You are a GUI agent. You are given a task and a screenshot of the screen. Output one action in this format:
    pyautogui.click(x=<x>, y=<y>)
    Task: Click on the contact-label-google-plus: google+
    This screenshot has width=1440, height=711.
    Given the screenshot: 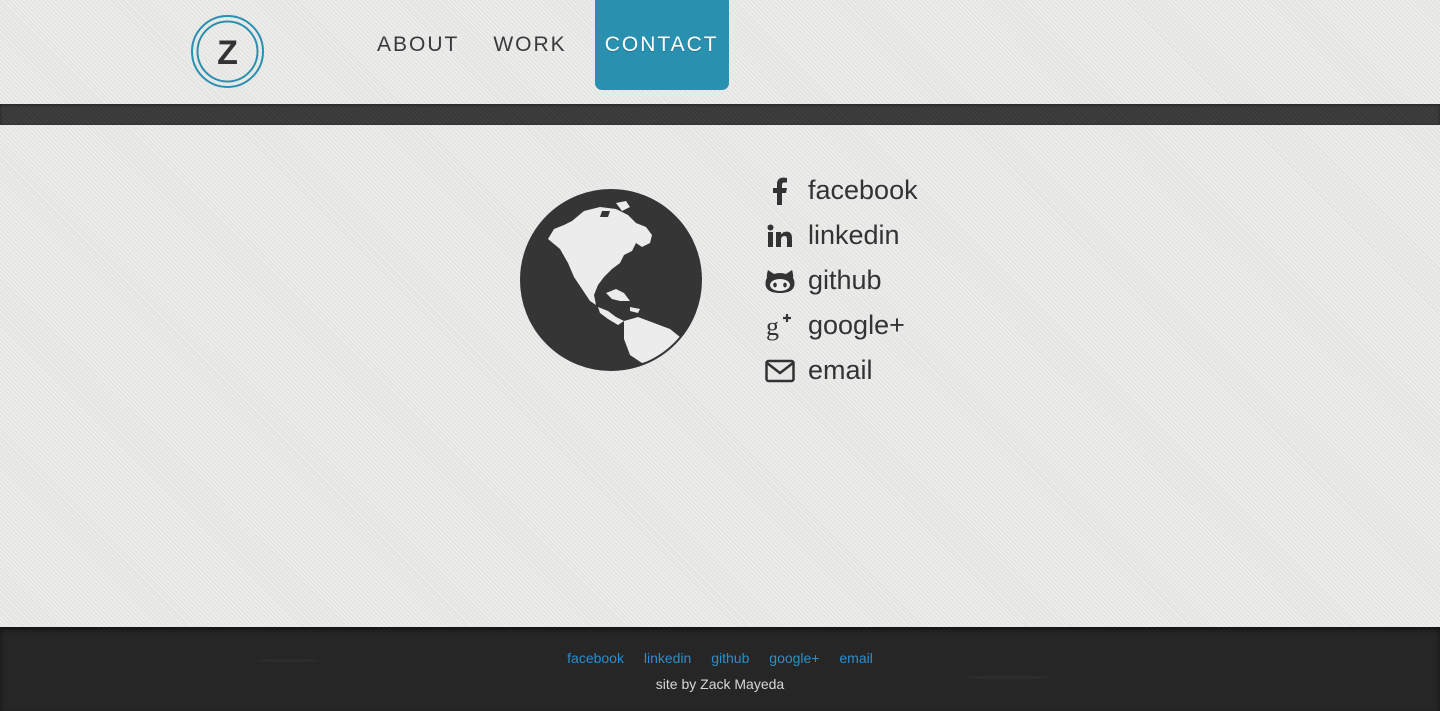 What is the action you would take?
    pyautogui.click(x=856, y=325)
    